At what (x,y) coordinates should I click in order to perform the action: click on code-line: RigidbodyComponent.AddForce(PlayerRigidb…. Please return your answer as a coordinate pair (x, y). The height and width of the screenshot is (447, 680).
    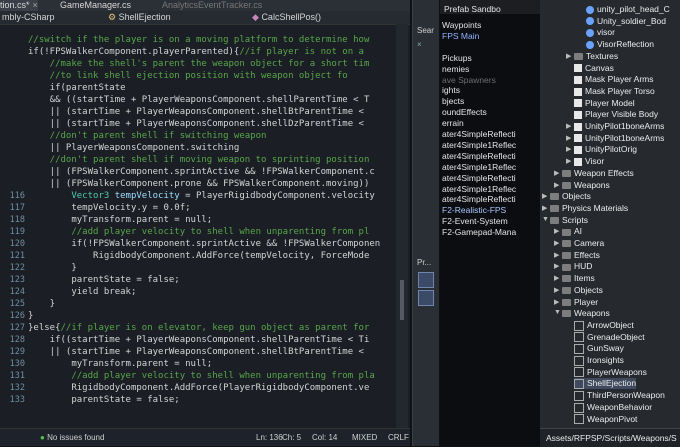
    Looking at the image, I should click on (198, 388).